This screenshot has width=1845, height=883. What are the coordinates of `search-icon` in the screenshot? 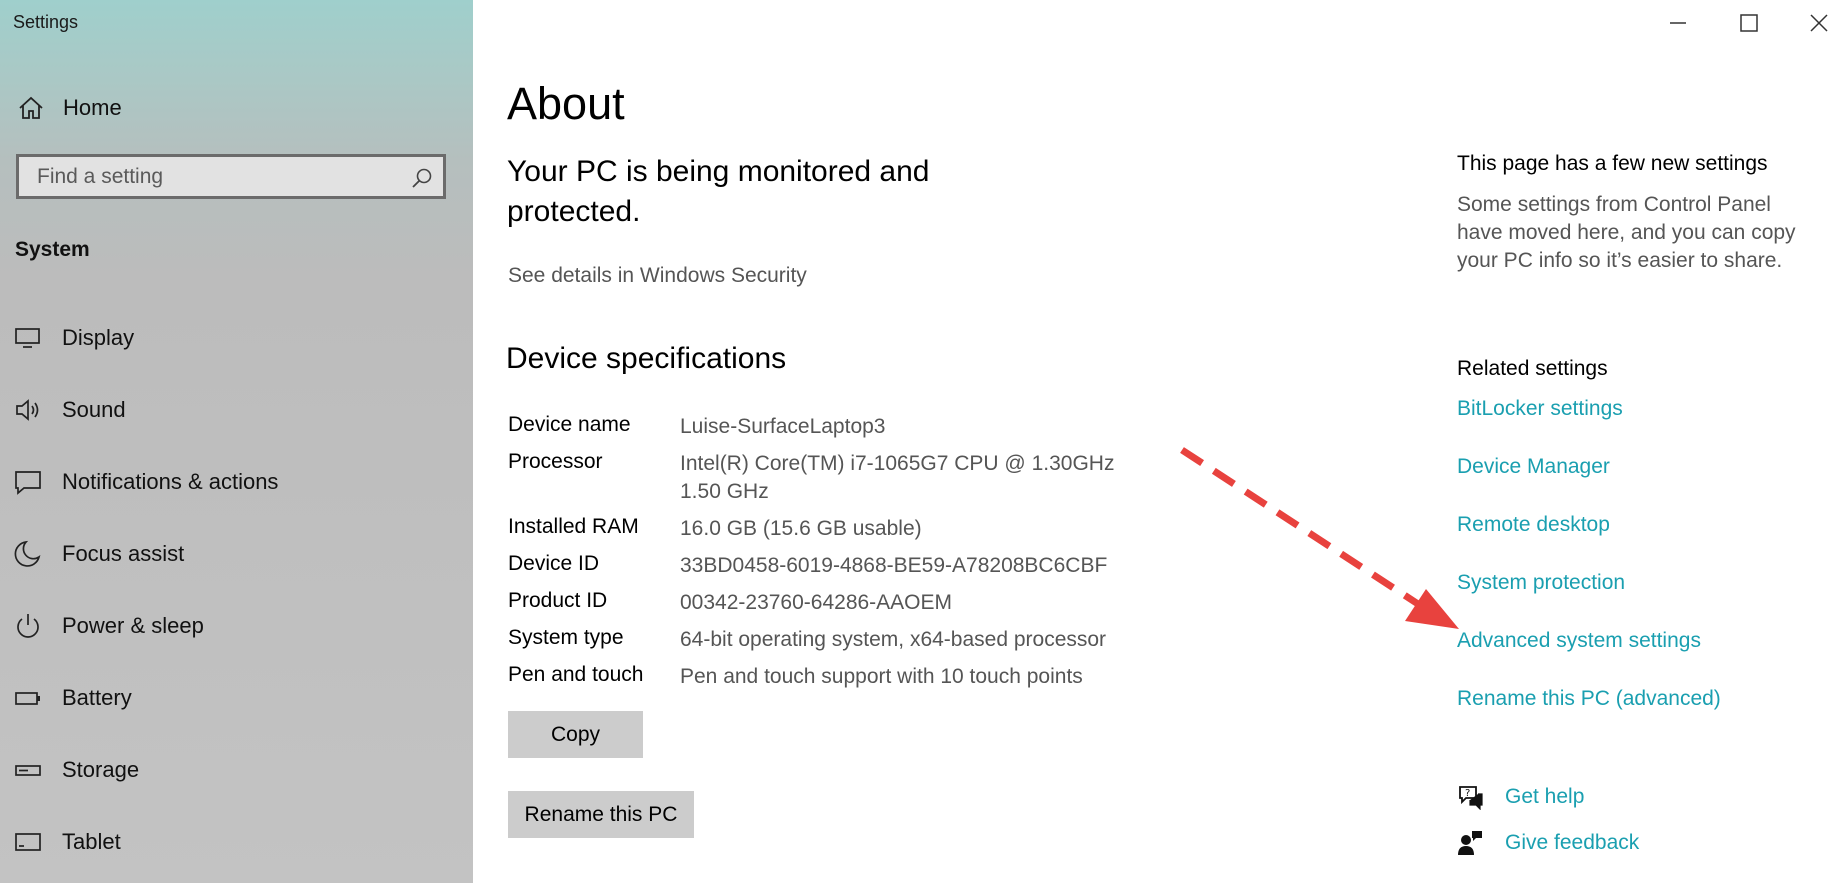 It's located at (422, 178).